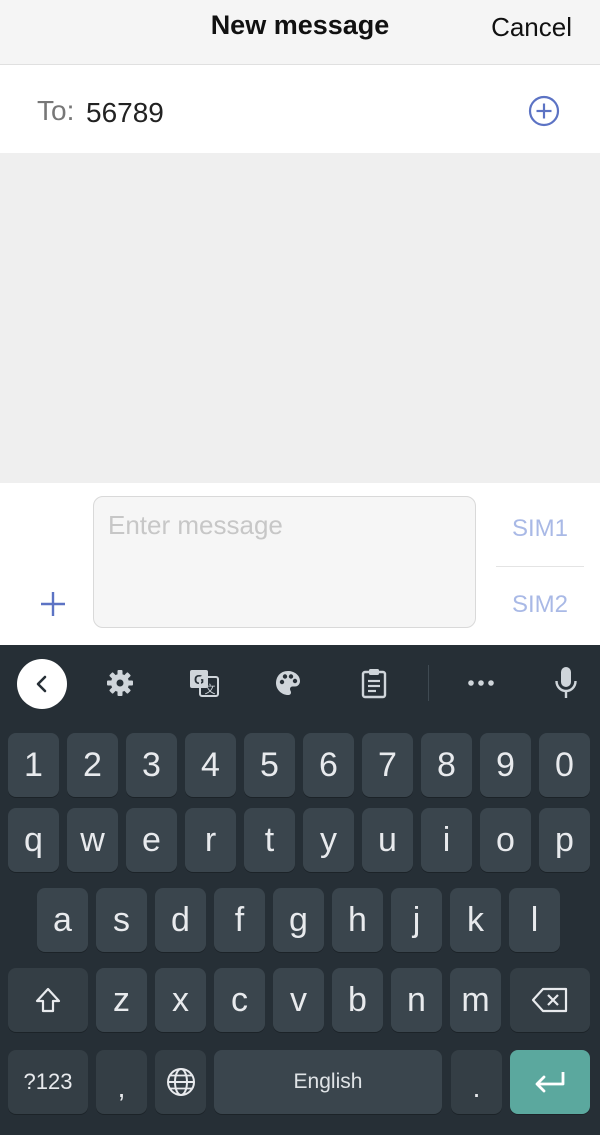 Image resolution: width=600 pixels, height=1135 pixels. I want to click on more-dots-icon, so click(481, 683).